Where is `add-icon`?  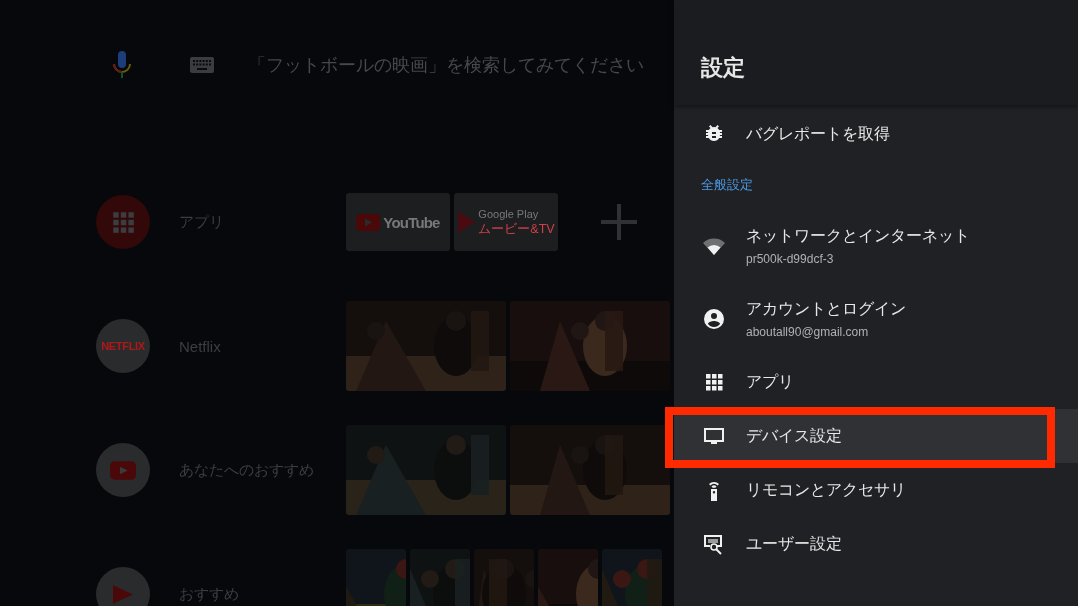
add-icon is located at coordinates (619, 222).